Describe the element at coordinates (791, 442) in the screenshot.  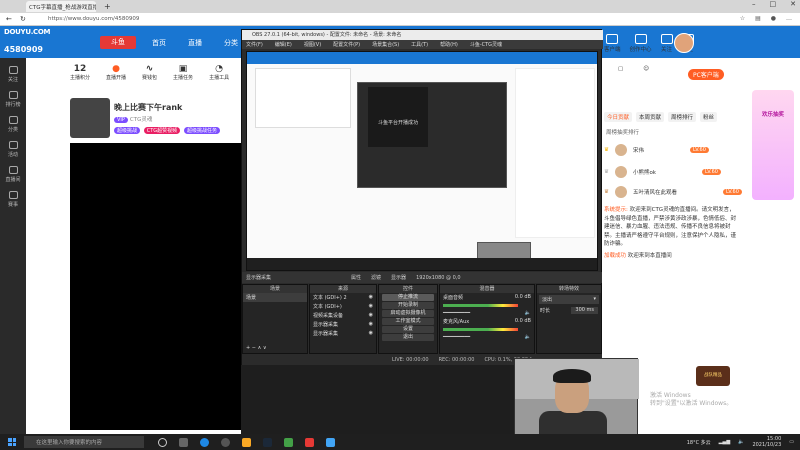
I see `notification-icon: ▭` at that location.